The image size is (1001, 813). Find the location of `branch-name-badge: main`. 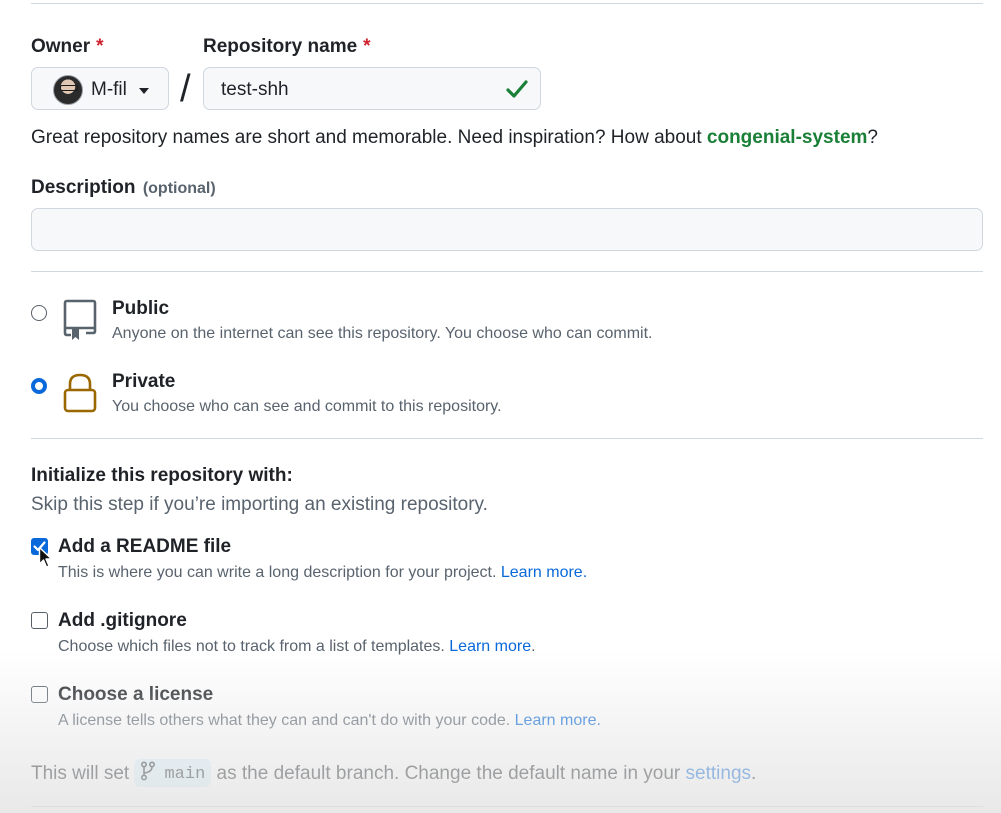

branch-name-badge: main is located at coordinates (173, 773).